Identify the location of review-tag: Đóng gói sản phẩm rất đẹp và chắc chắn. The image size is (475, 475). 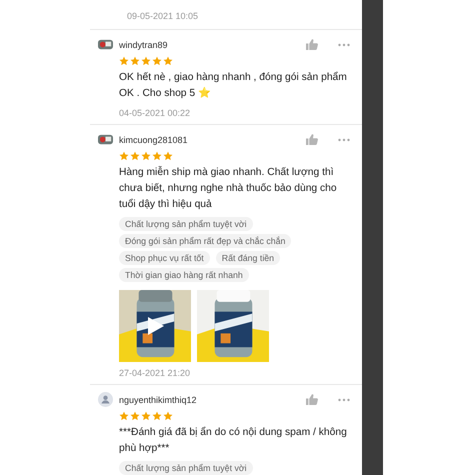
(205, 241).